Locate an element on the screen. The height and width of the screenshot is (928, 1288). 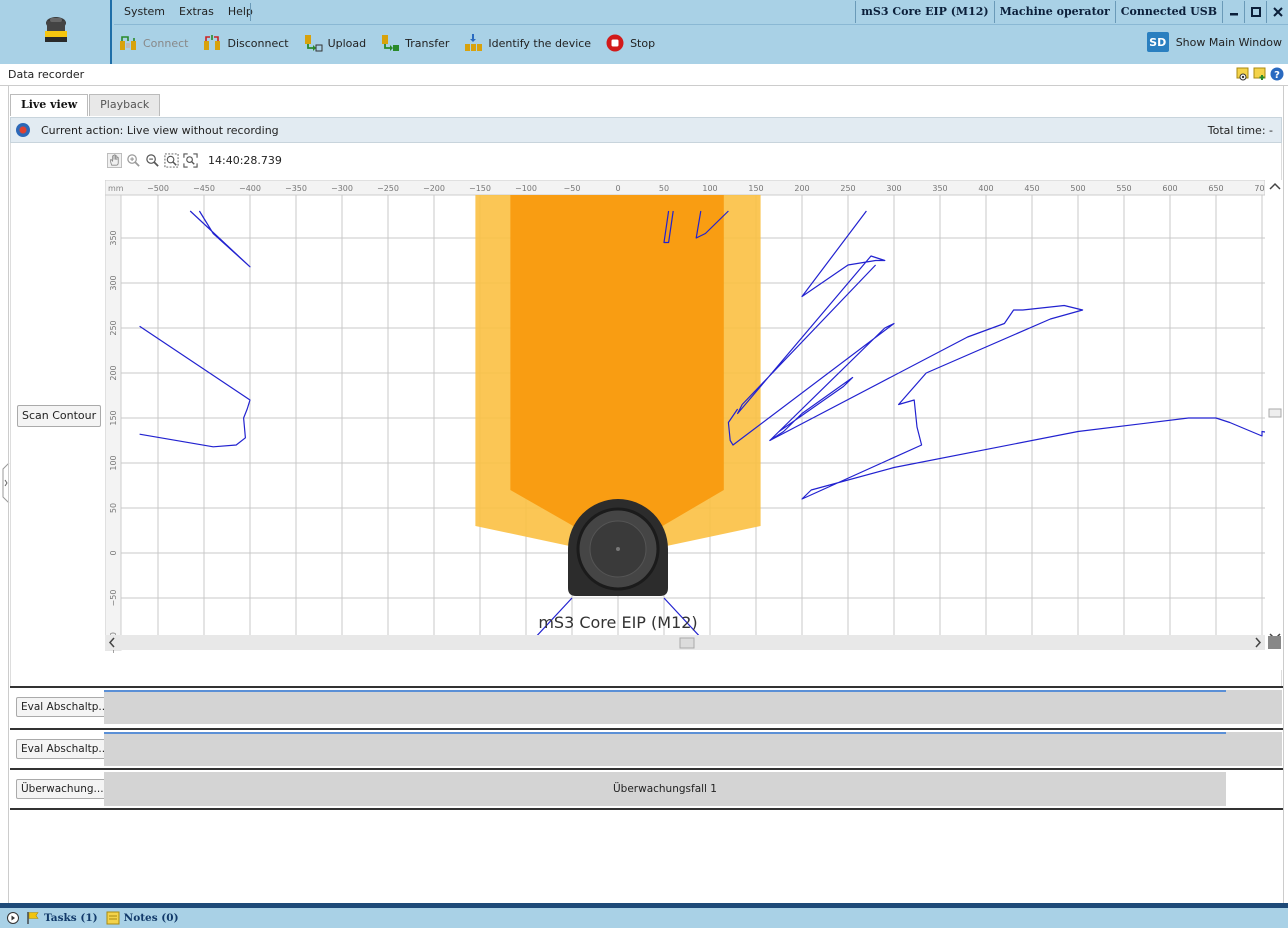
zoom-toolbar: 14:40:28.739 is located at coordinates (194, 160).